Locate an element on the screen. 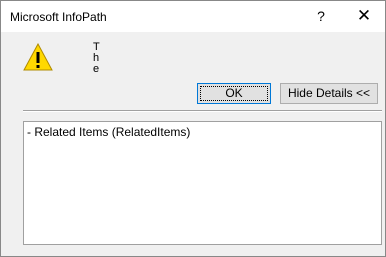  hide-details-label: Hide Details << is located at coordinates (329, 93).